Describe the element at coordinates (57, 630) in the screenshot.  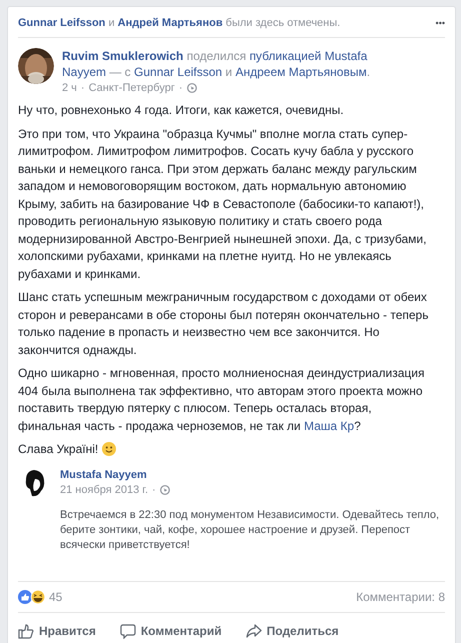
I see `like-button: Нравится` at that location.